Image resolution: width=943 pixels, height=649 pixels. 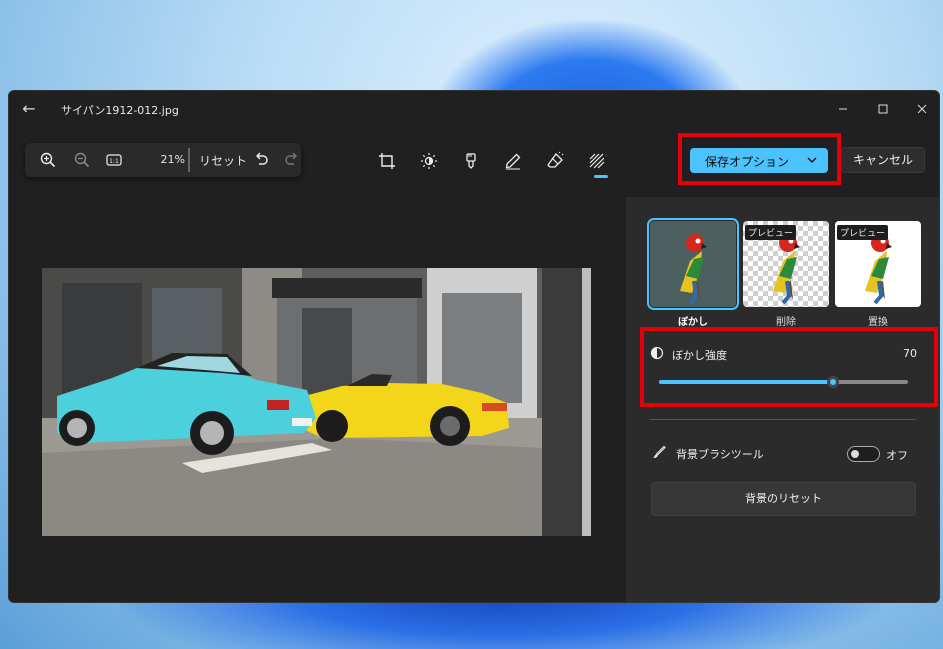 I want to click on background-brush-toggle, so click(x=863, y=454).